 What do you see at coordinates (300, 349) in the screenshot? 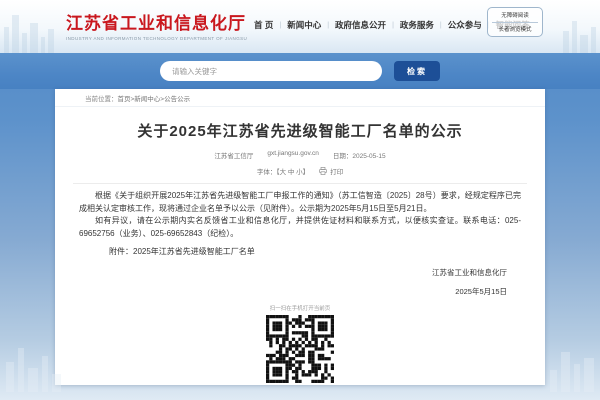
I see `qr-code` at bounding box center [300, 349].